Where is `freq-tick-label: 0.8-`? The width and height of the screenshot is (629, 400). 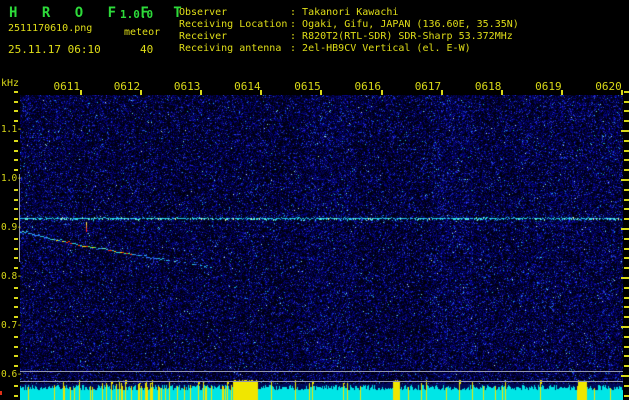
freq-tick-label: 0.8- is located at coordinates (11, 276).